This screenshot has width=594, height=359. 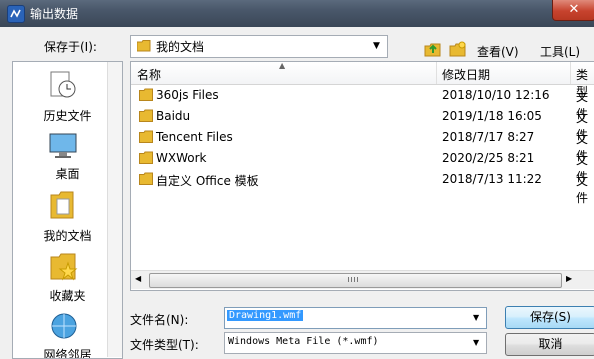 What do you see at coordinates (492, 116) in the screenshot?
I see `file-date: 2019/1/18 16:05` at bounding box center [492, 116].